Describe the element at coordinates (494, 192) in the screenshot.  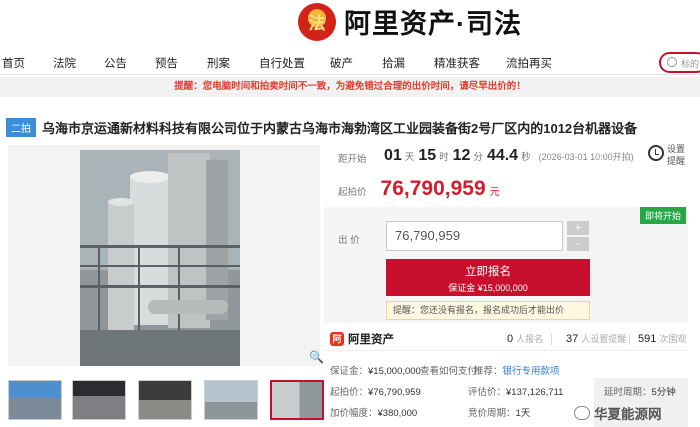
I see `start-price-unit: 元` at that location.